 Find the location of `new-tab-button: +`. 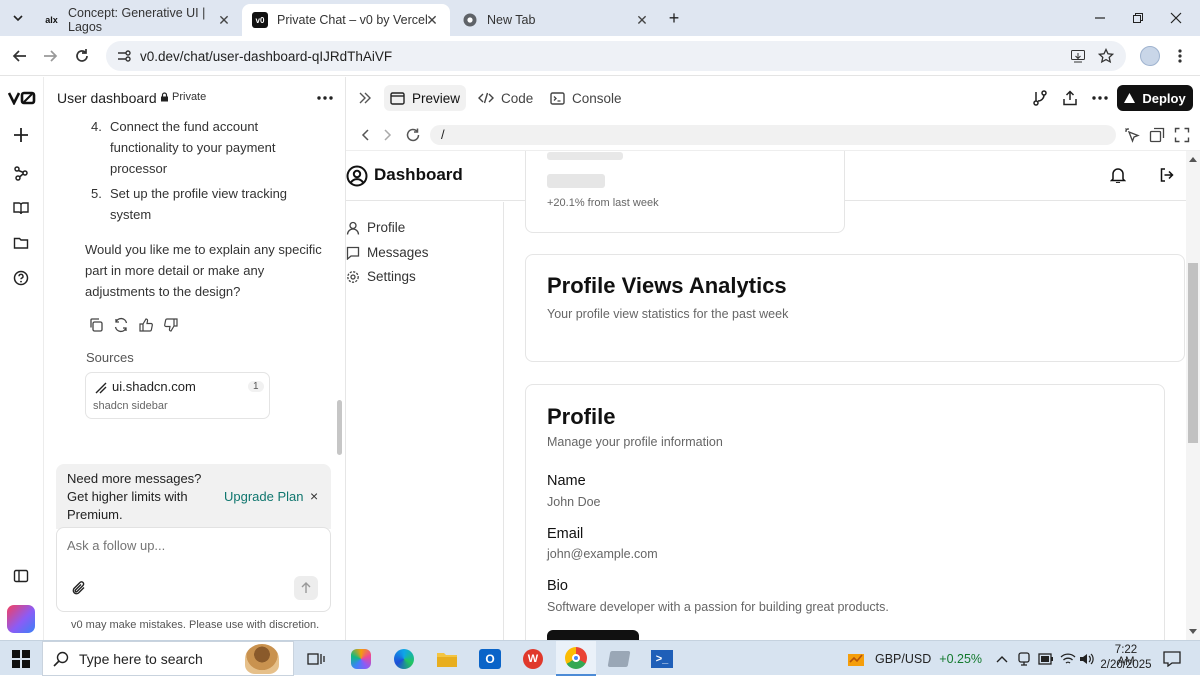

new-tab-button: + is located at coordinates (674, 18).